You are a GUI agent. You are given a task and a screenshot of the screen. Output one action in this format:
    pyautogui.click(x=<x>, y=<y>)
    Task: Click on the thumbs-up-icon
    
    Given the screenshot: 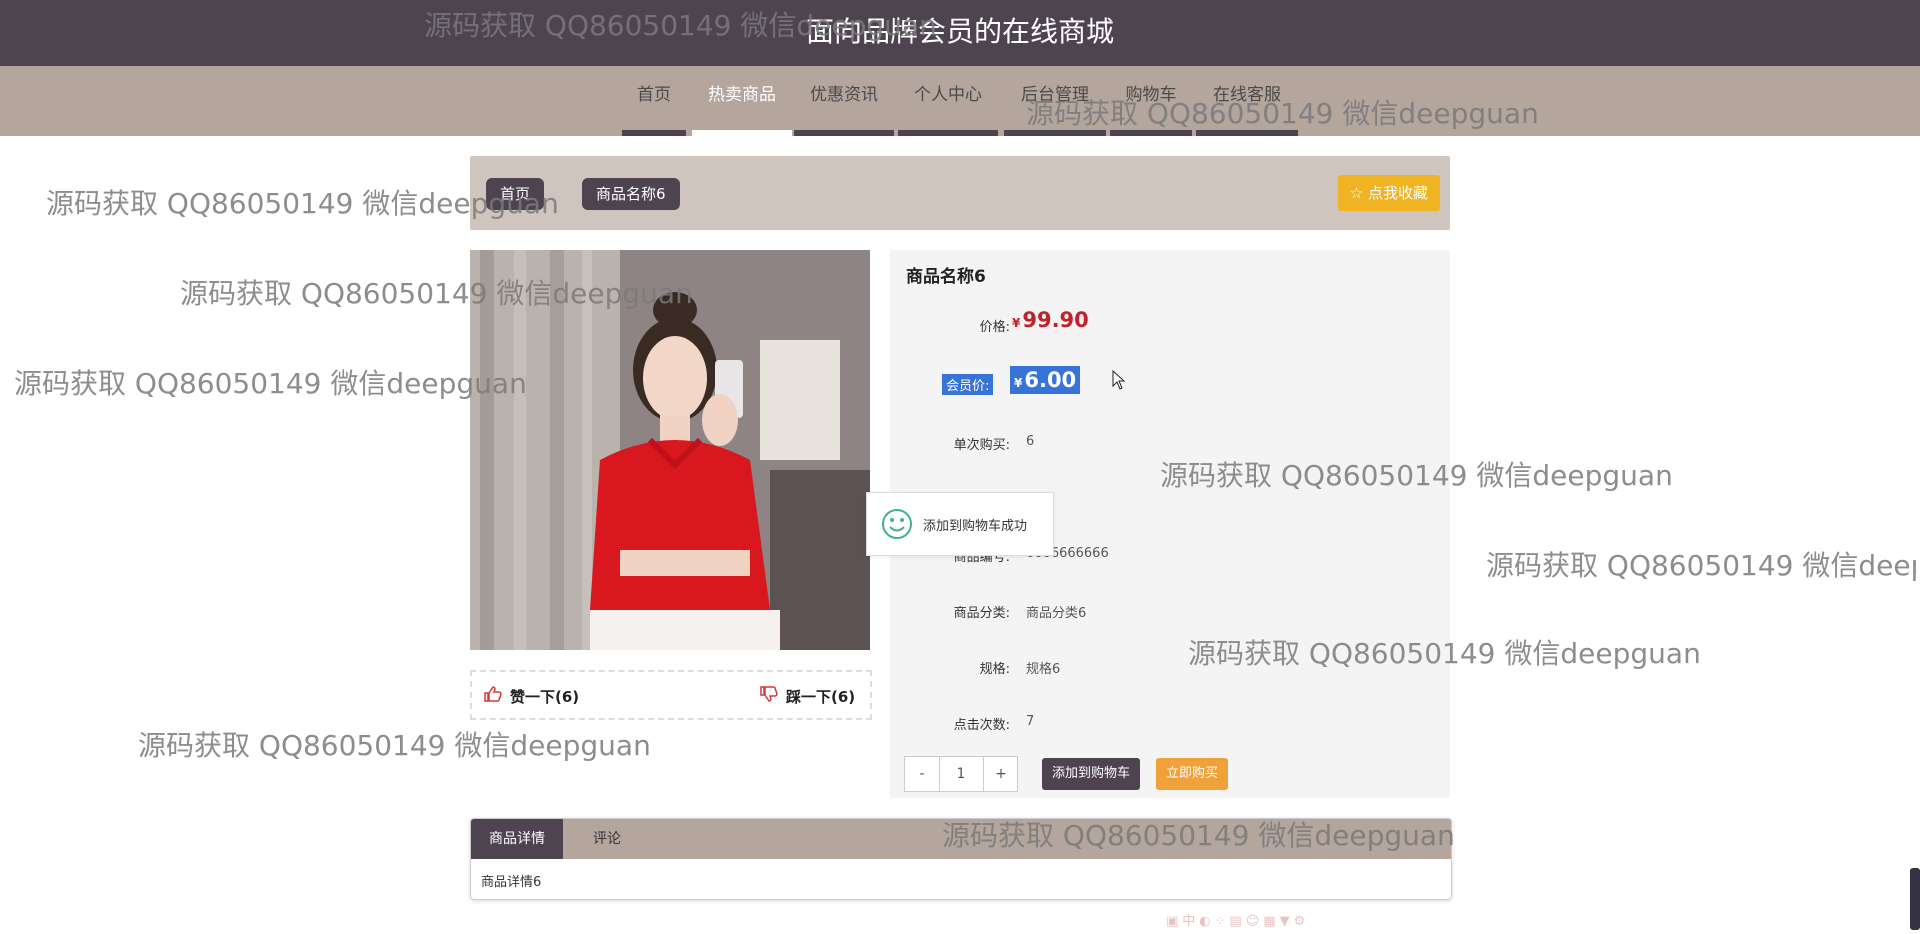 What is the action you would take?
    pyautogui.click(x=493, y=696)
    